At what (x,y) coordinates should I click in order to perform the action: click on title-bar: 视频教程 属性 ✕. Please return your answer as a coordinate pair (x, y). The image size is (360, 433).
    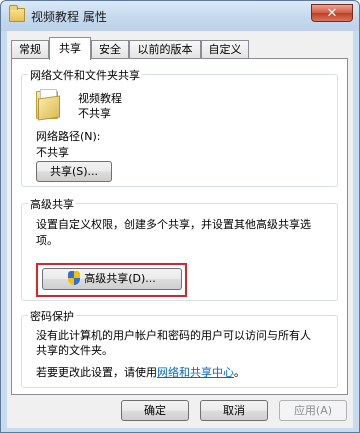
    Looking at the image, I should click on (180, 16).